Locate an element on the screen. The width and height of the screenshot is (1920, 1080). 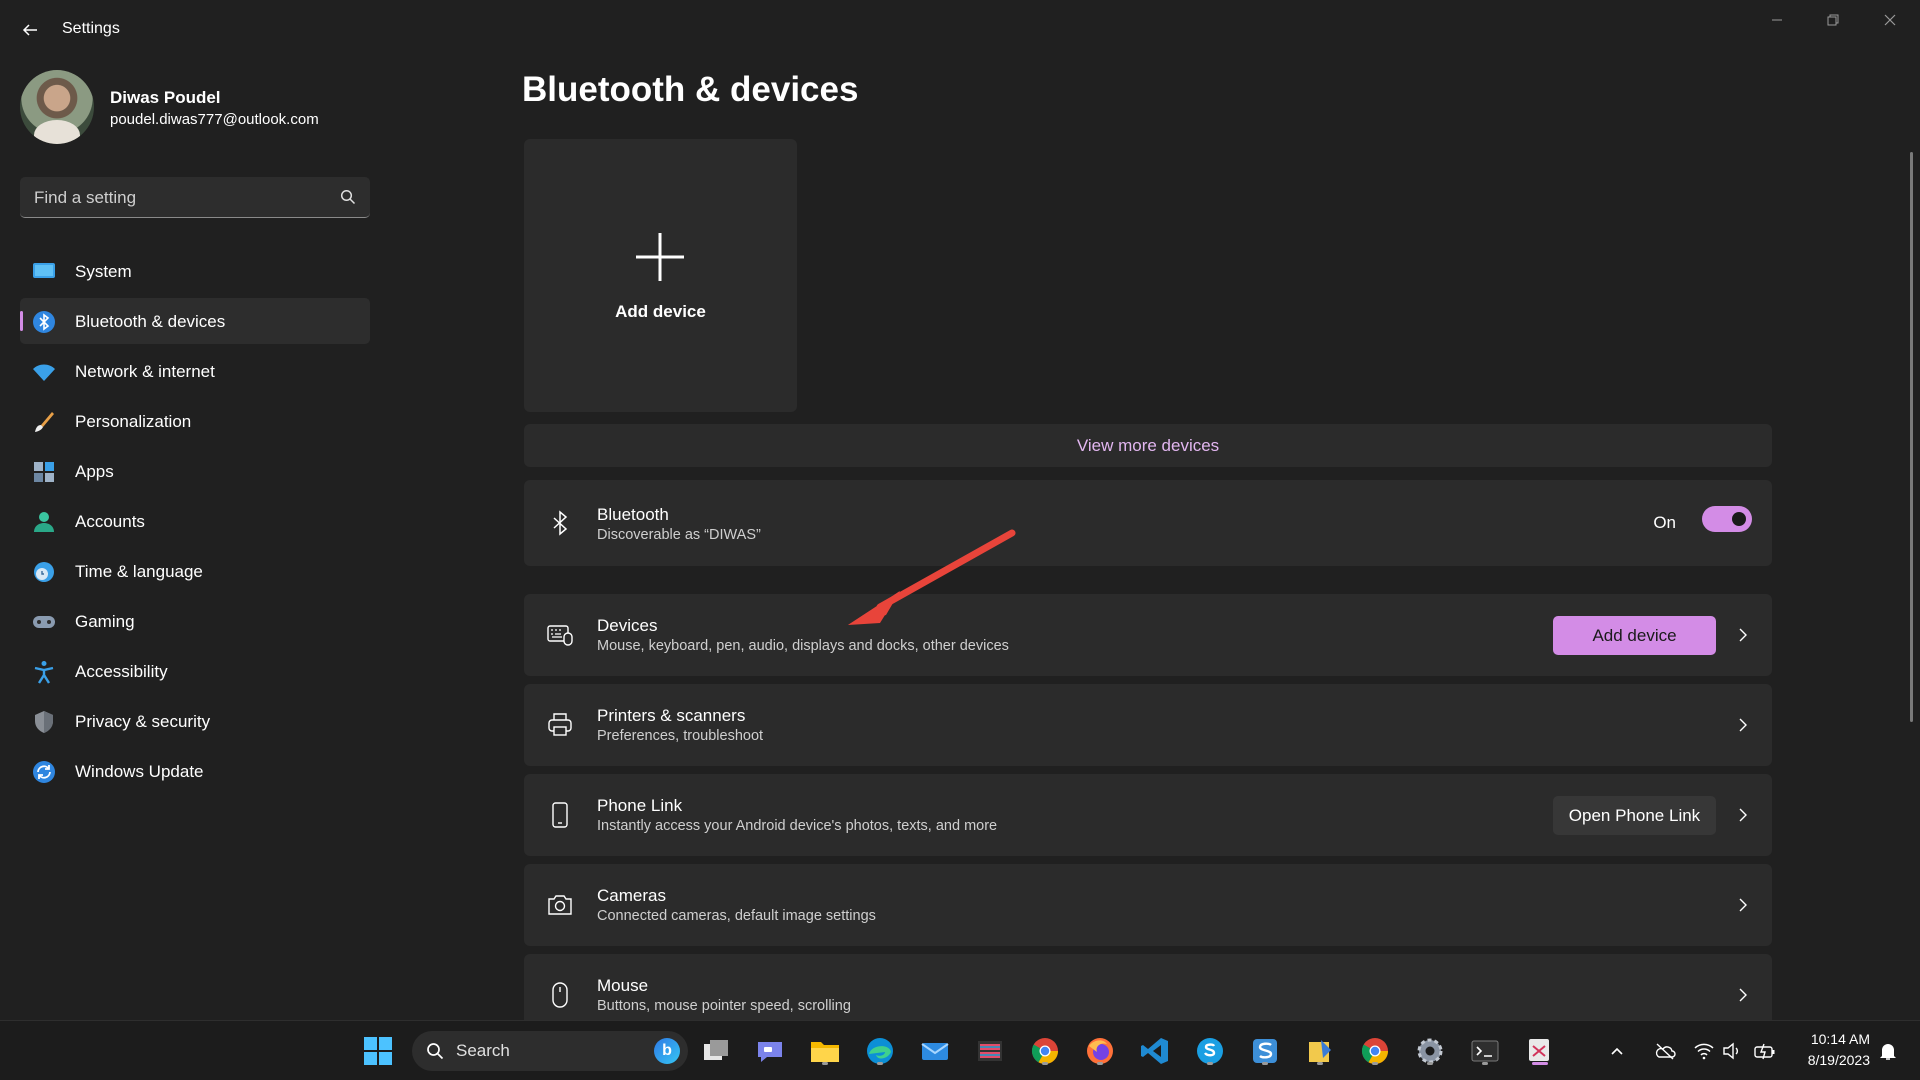
sidebar-item-label: System is located at coordinates (103, 271).